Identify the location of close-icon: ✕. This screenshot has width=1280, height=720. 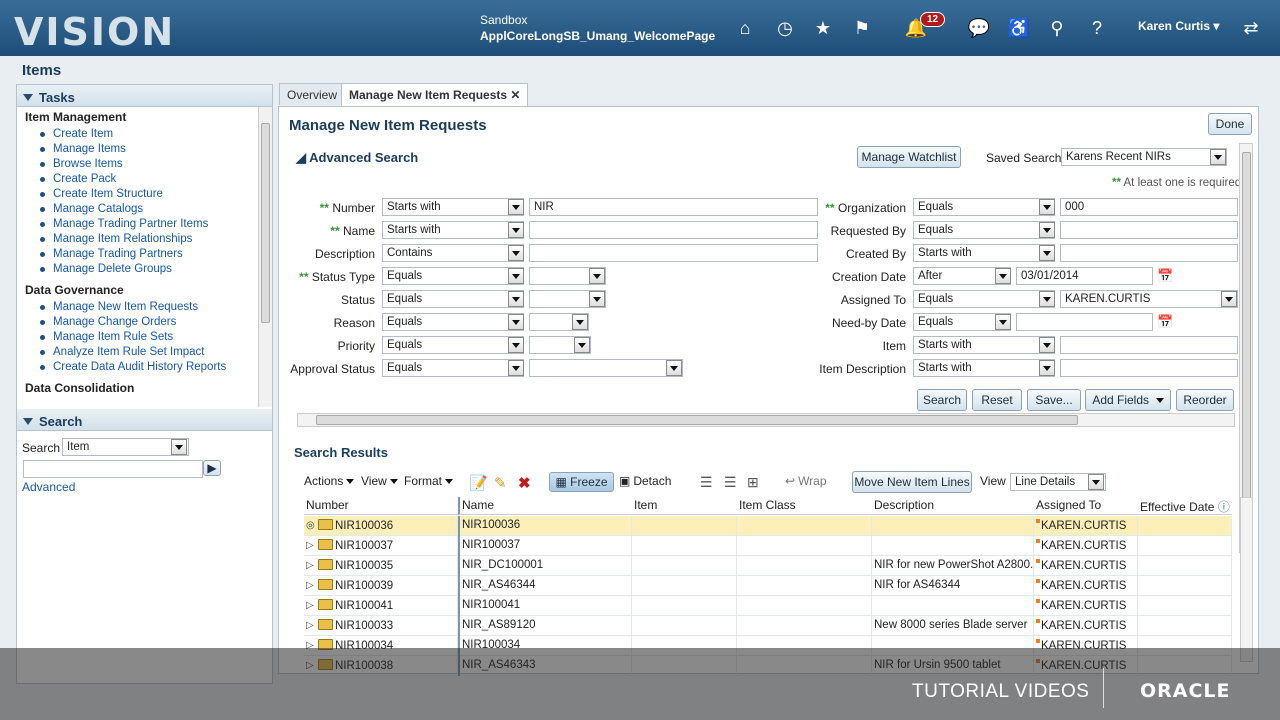
(515, 95).